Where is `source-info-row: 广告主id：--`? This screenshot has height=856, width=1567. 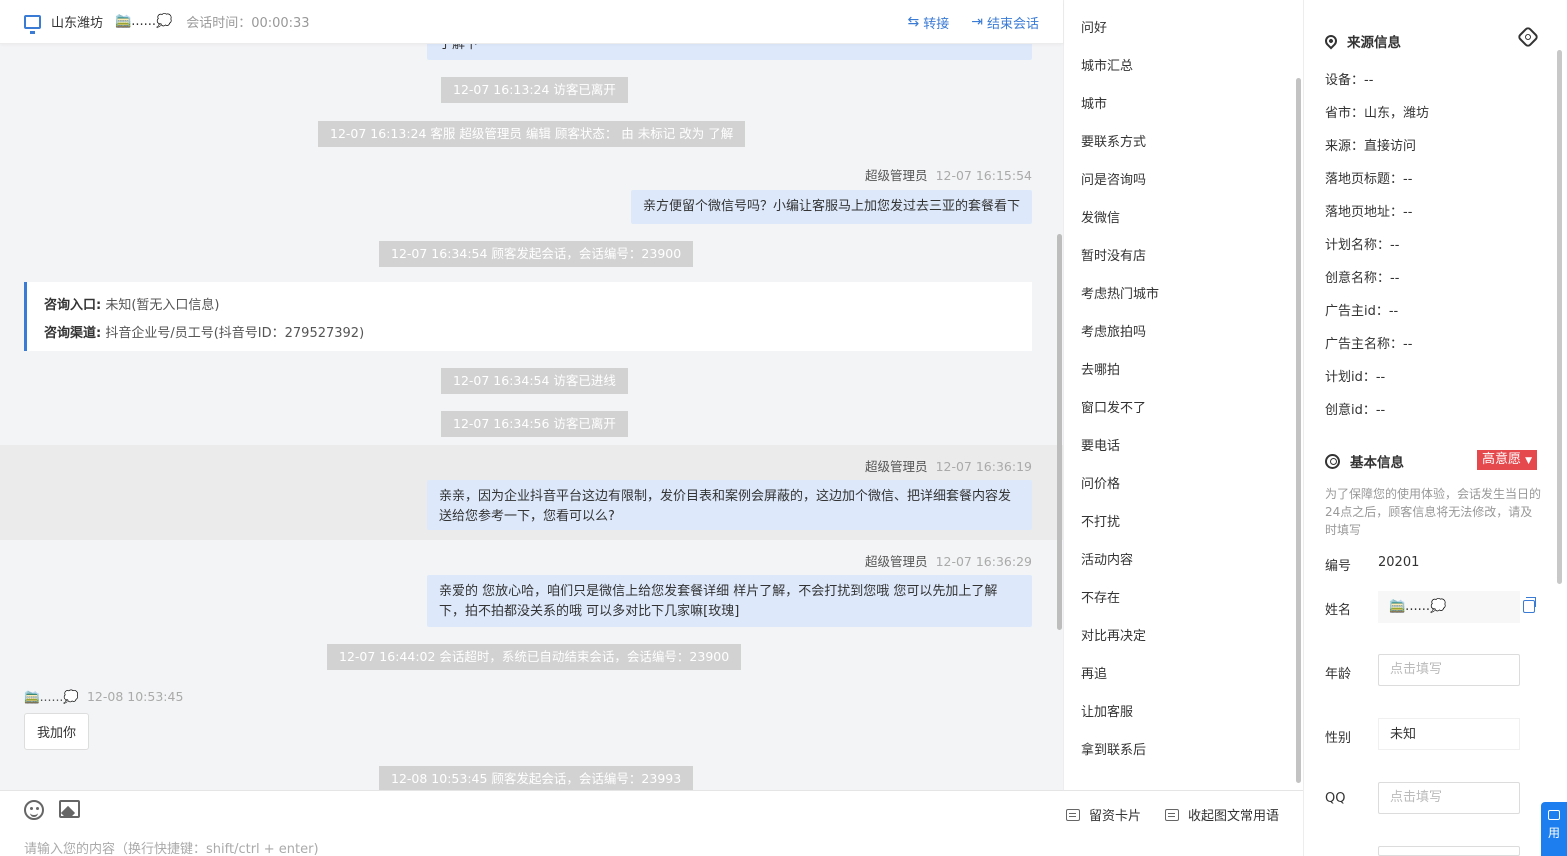
source-info-row: 广告主id：-- is located at coordinates (1362, 311).